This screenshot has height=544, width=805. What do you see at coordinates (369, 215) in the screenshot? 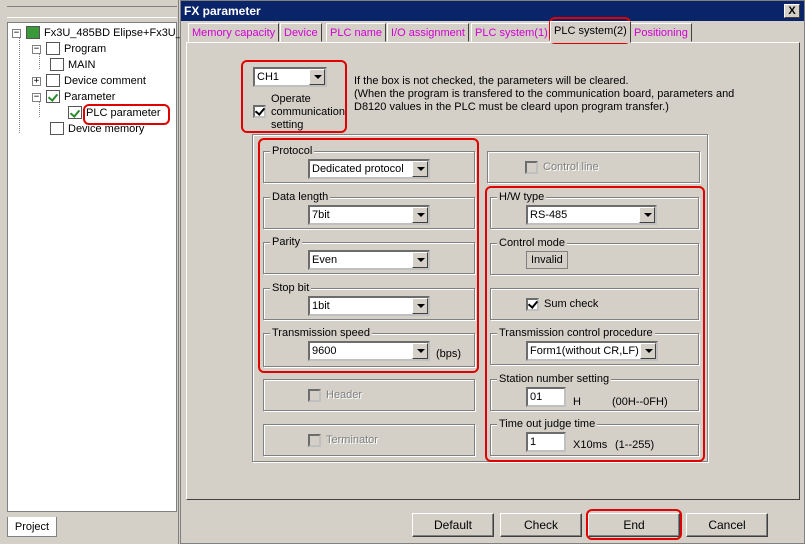
I see `data-length-select: 7bit` at bounding box center [369, 215].